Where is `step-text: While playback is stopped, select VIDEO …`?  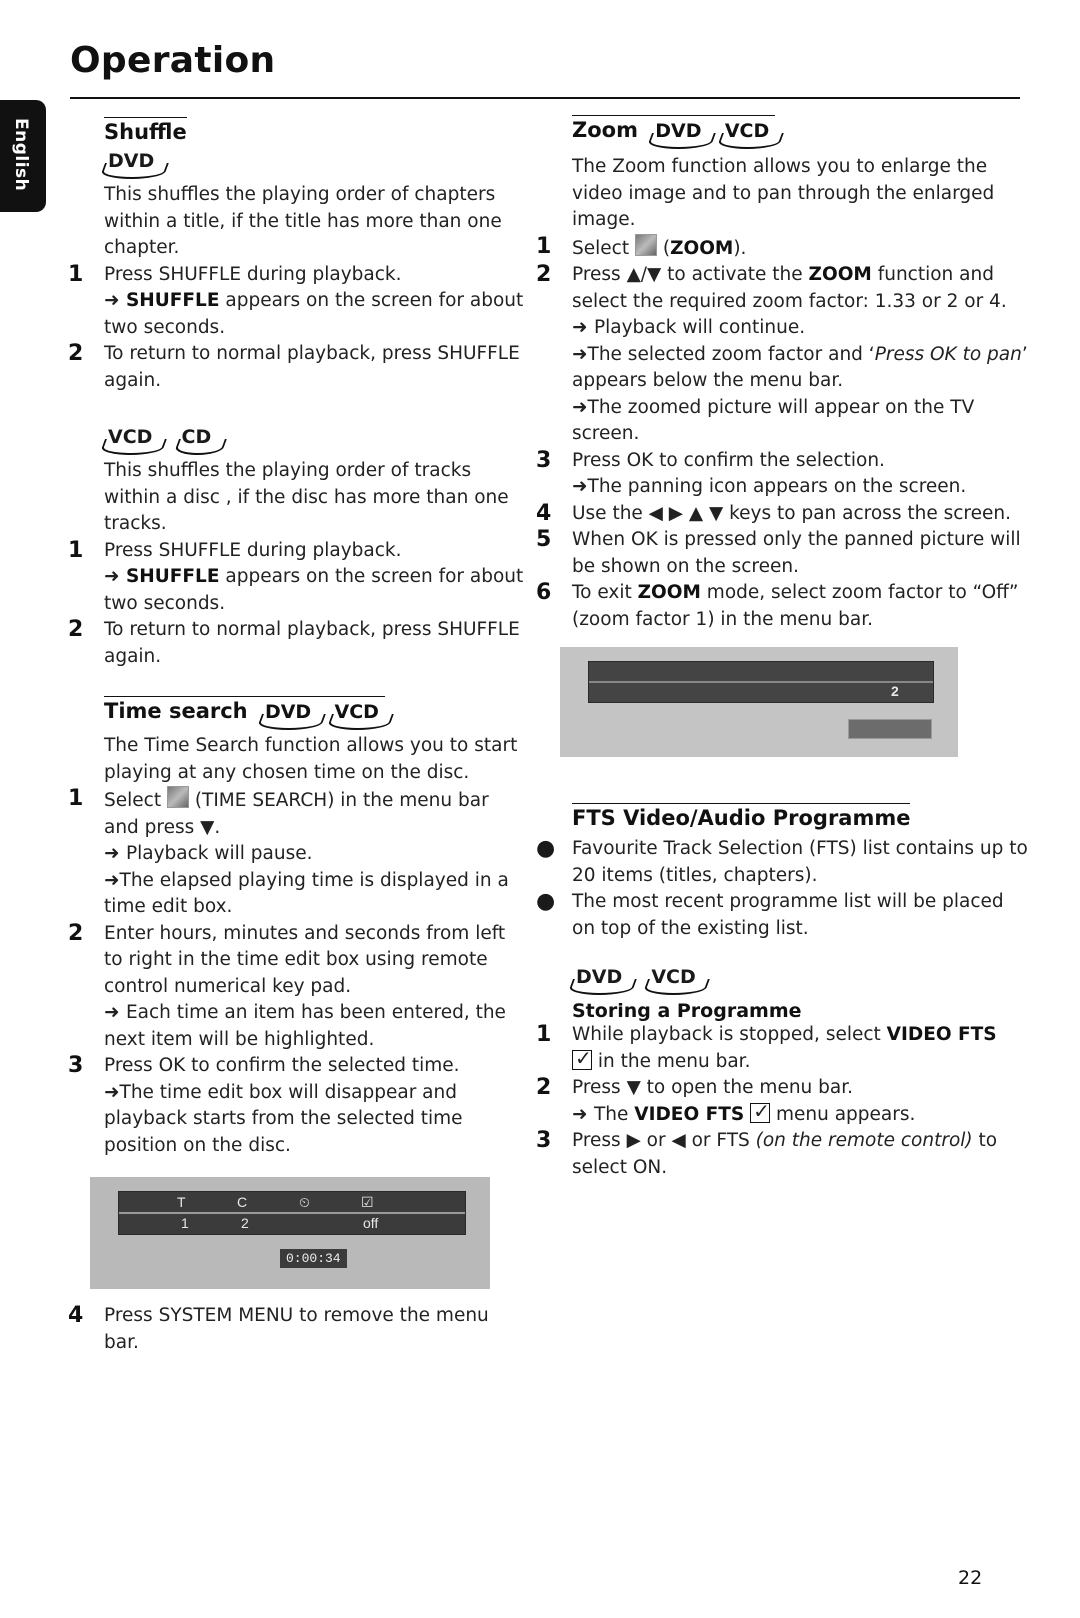 step-text: While playback is stopped, select VIDEO … is located at coordinates (784, 1048).